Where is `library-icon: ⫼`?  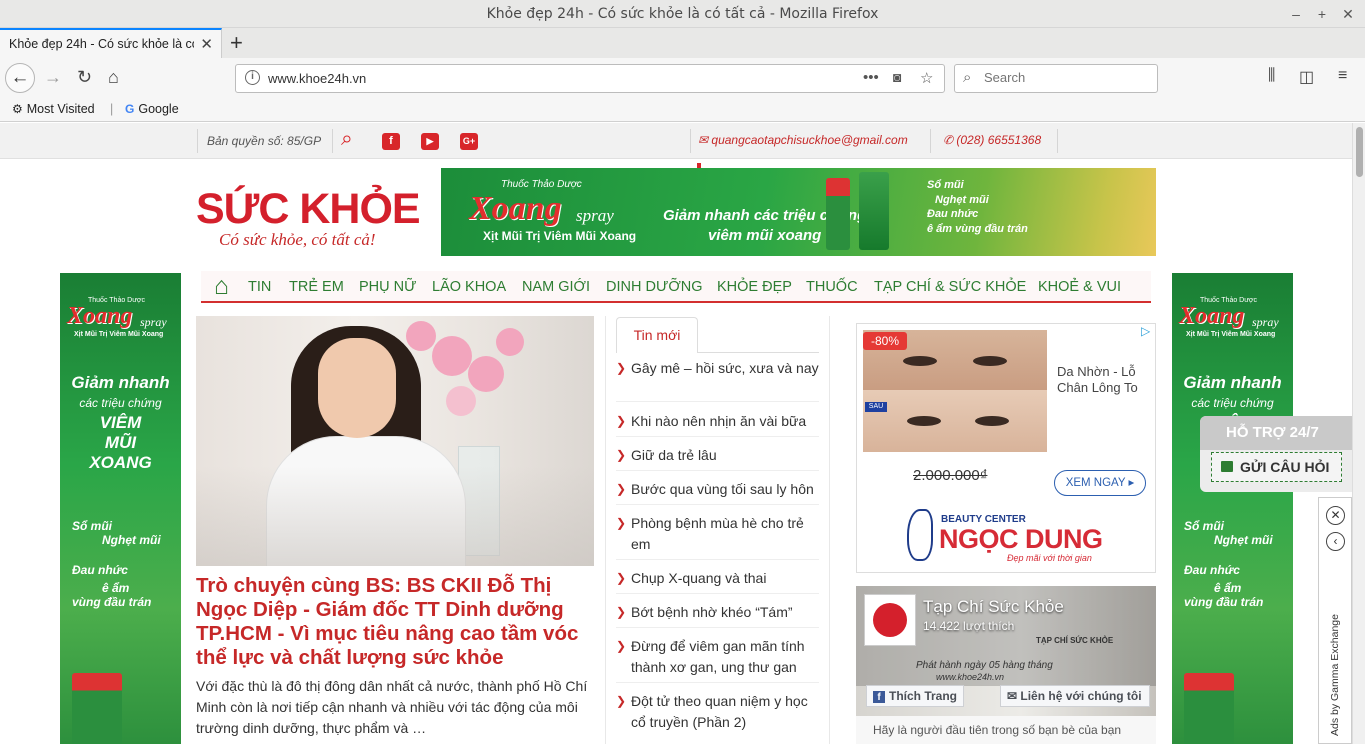
library-icon: ⫼ is located at coordinates (1271, 76).